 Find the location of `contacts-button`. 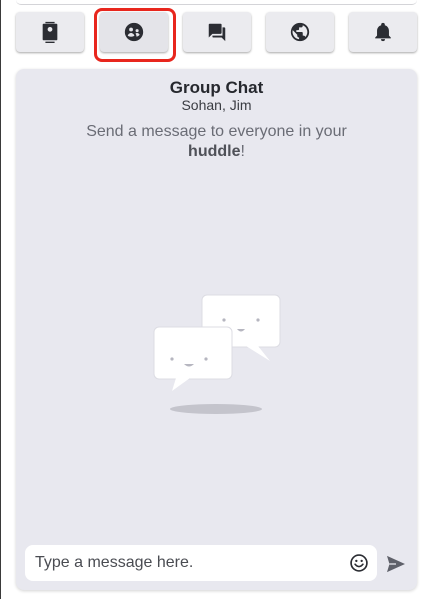

contacts-button is located at coordinates (50, 32).